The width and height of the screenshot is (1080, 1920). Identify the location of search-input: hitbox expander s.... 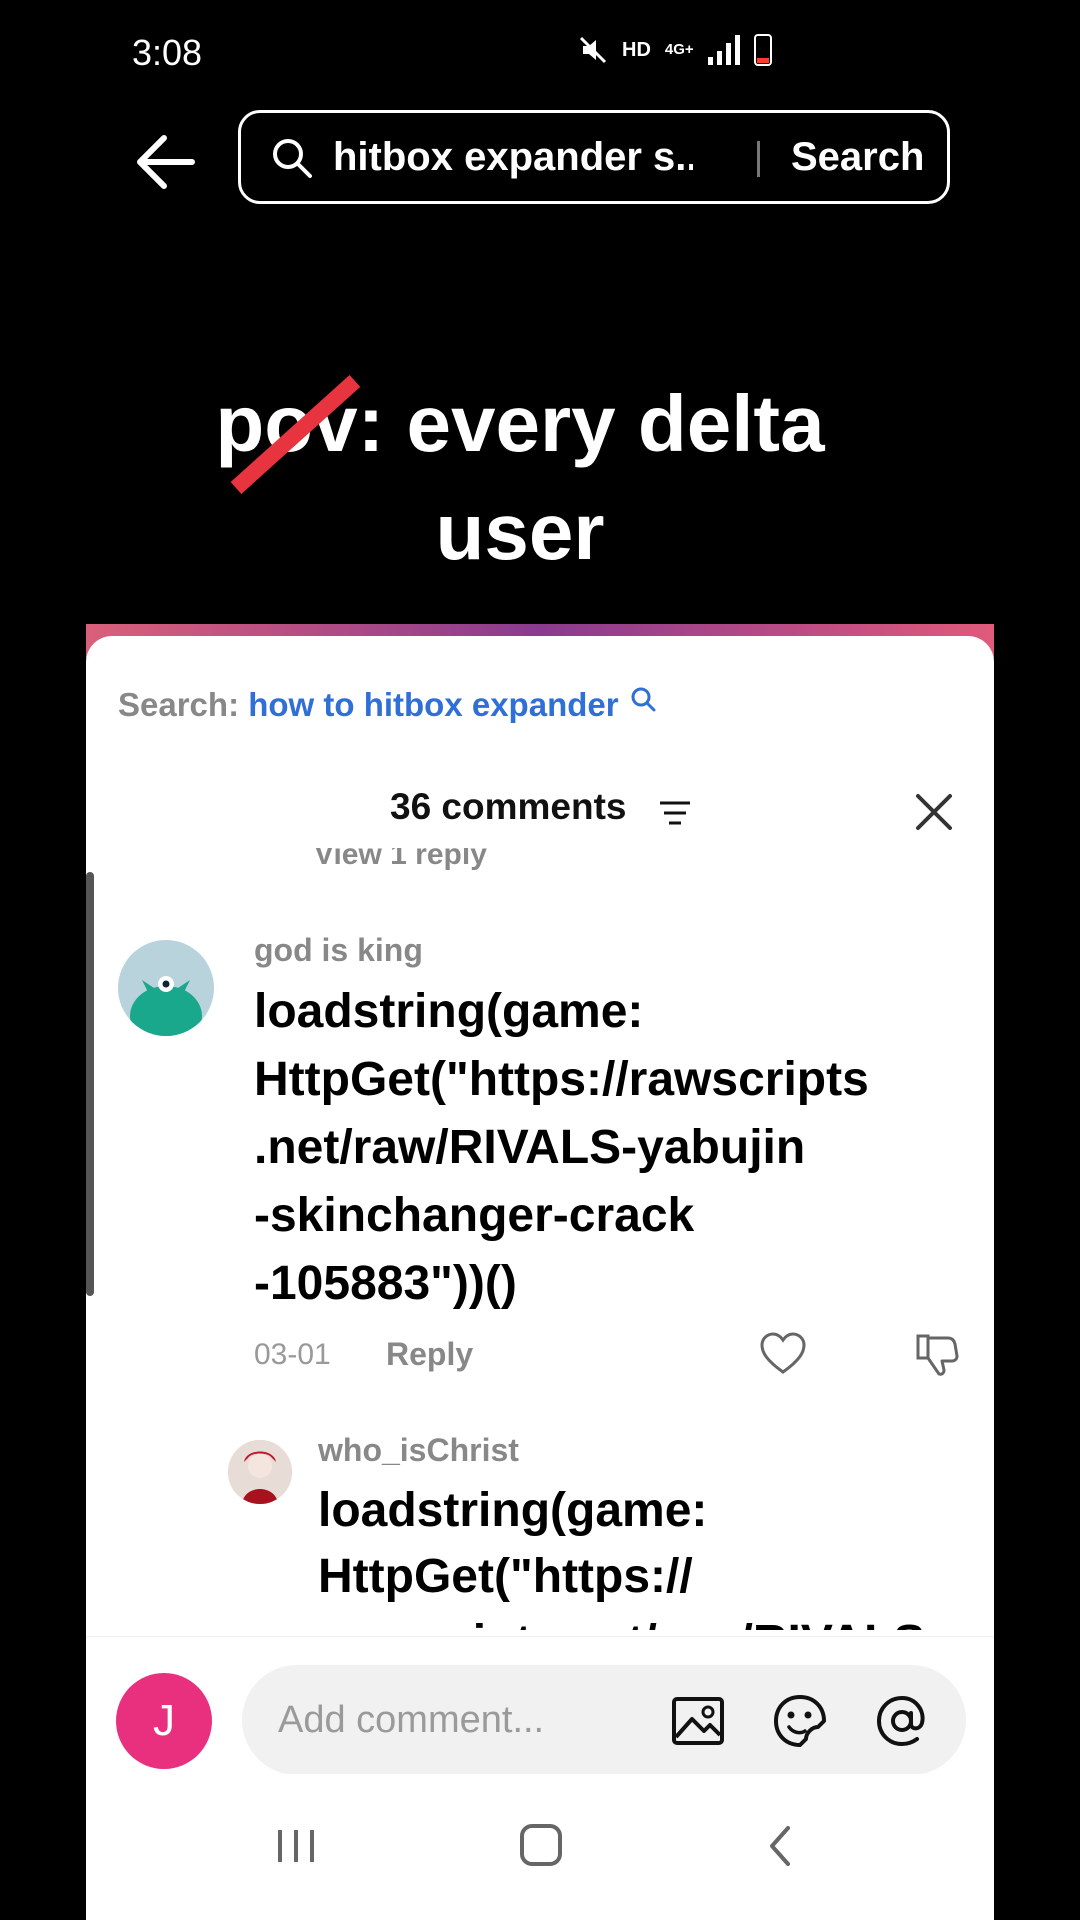
(513, 157).